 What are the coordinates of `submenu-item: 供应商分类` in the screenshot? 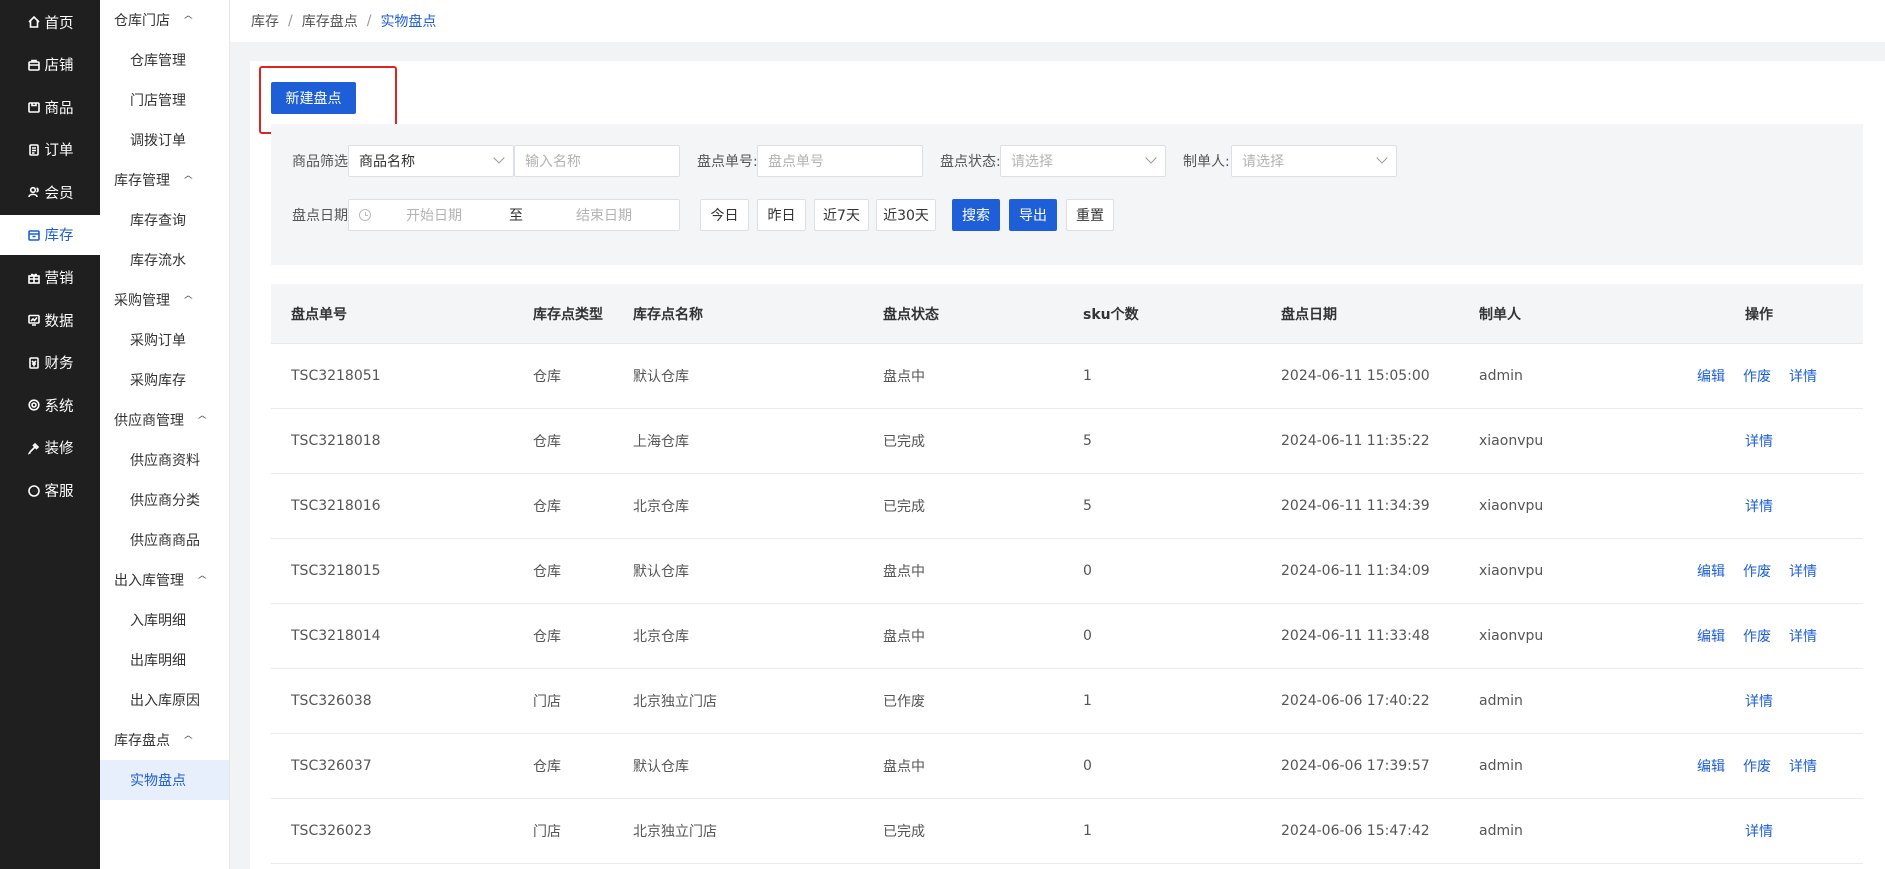 It's located at (164, 500).